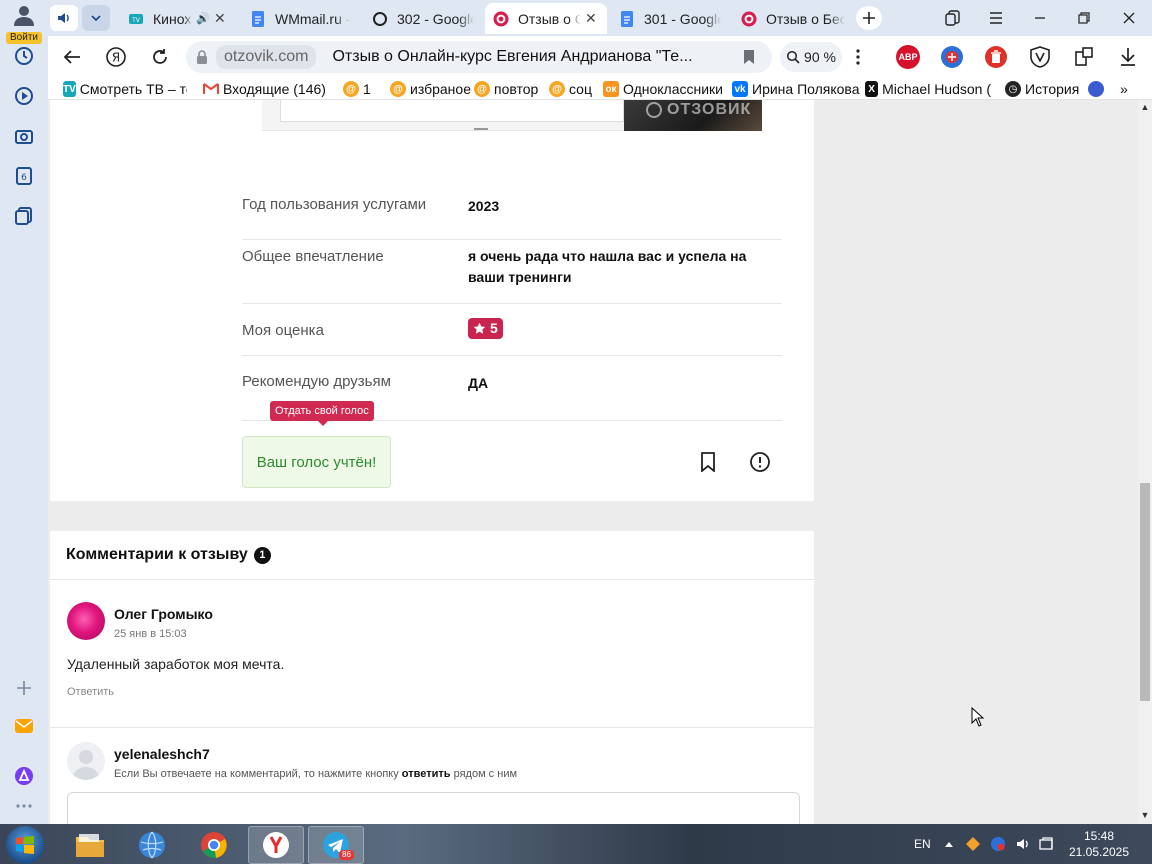 The image size is (1152, 864). Describe the element at coordinates (481, 129) in the screenshot. I see `image-carousel-indicator` at that location.